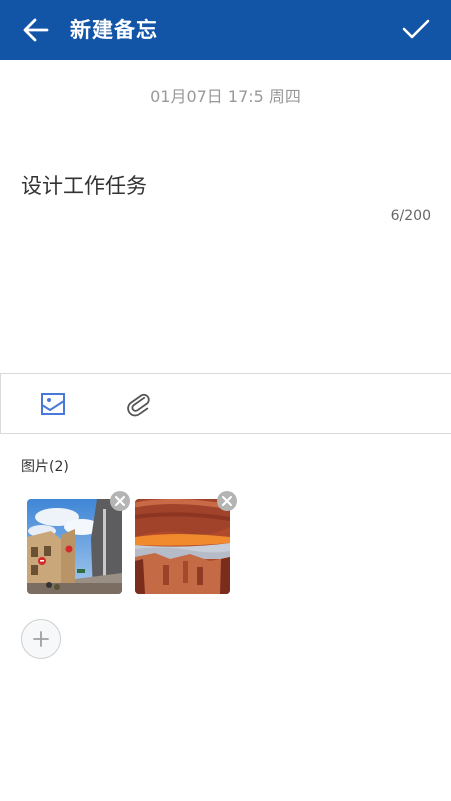 The image size is (451, 801). What do you see at coordinates (410, 216) in the screenshot?
I see `character-counter: 6/200` at bounding box center [410, 216].